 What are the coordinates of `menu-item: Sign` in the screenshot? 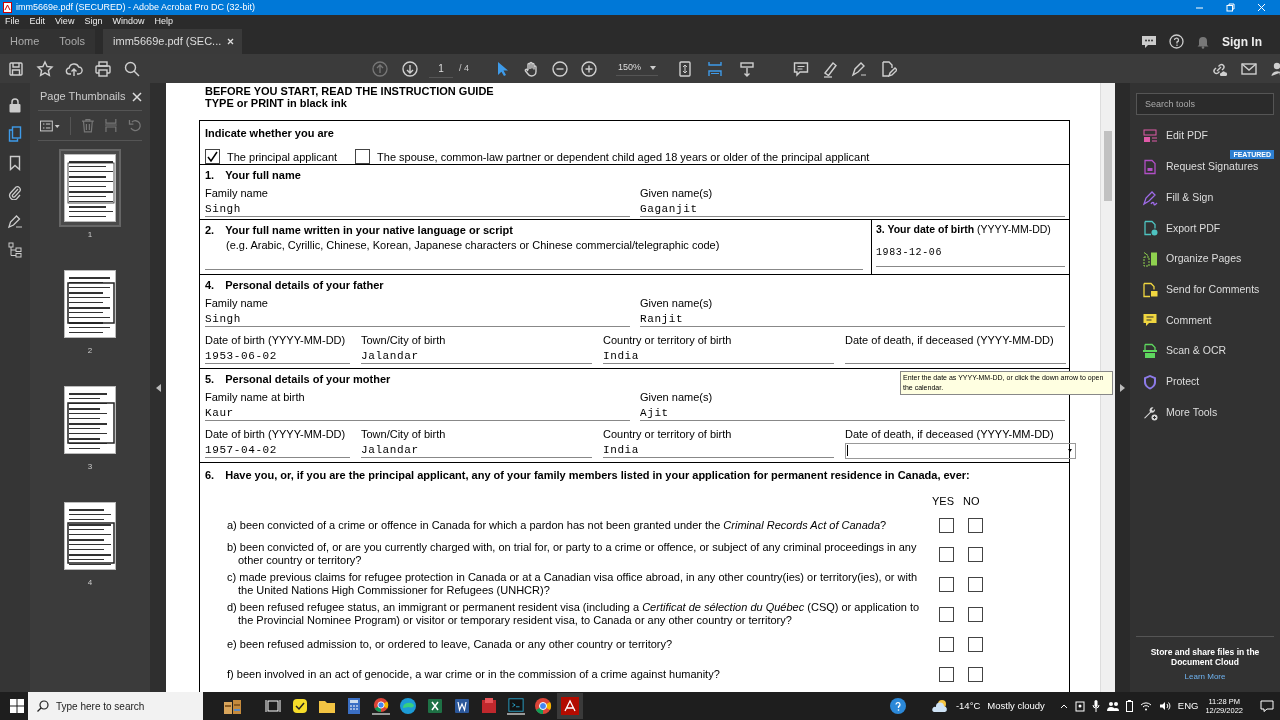 It's located at (93, 22).